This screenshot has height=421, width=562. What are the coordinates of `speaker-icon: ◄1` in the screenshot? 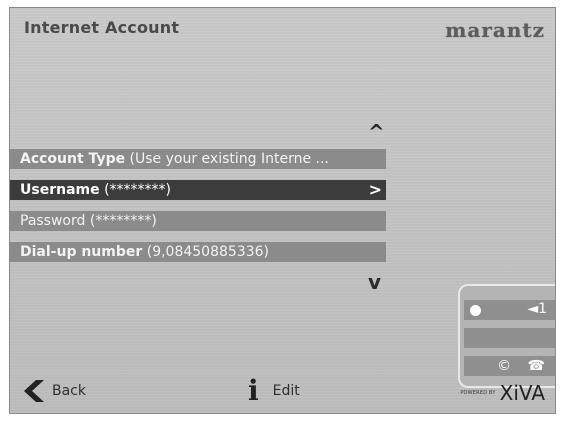 It's located at (537, 309).